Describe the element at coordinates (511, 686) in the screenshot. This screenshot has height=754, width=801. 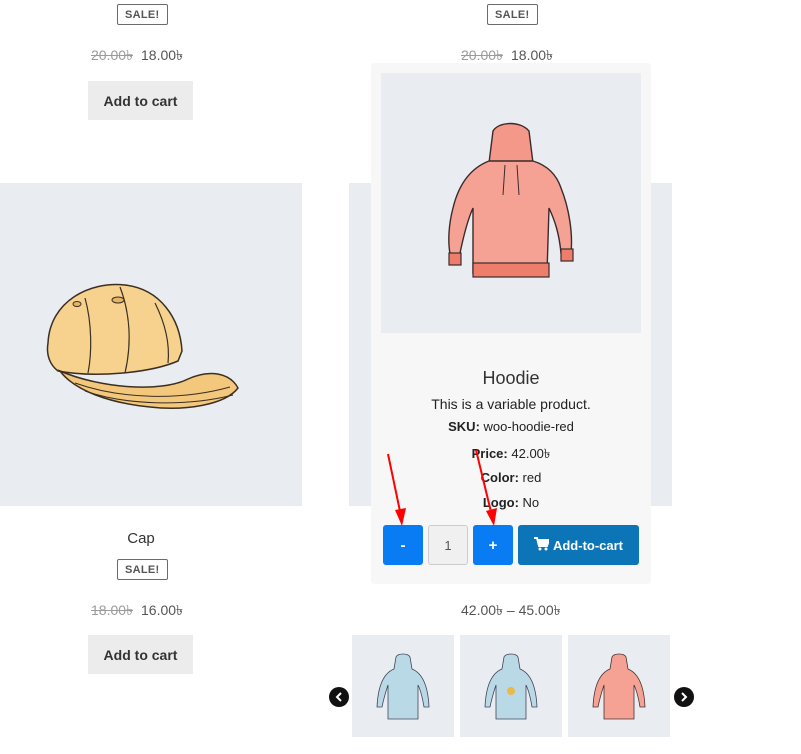
I see `hoodie-thumbnail-blue-logo` at that location.